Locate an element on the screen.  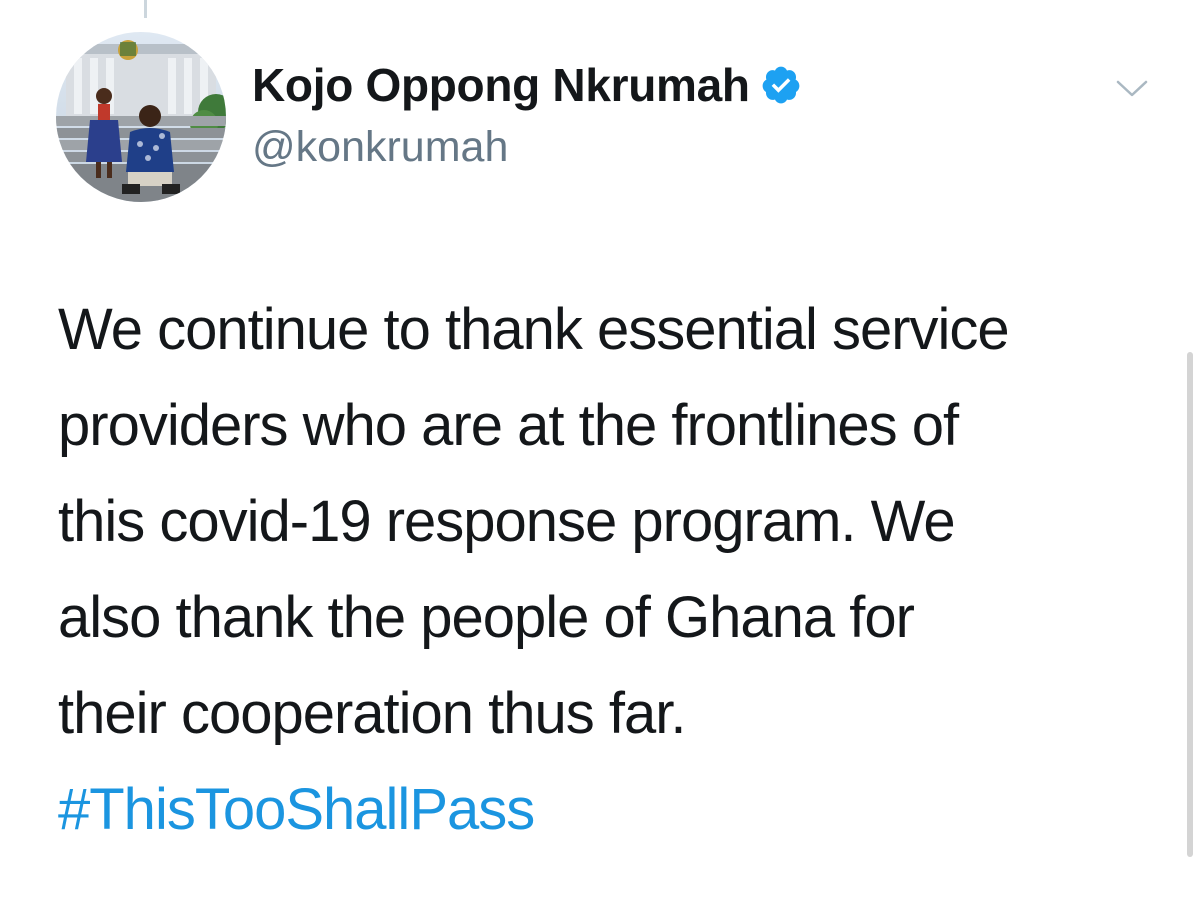
display-name: Kojo Oppong Nkrumah is located at coordinates (501, 85).